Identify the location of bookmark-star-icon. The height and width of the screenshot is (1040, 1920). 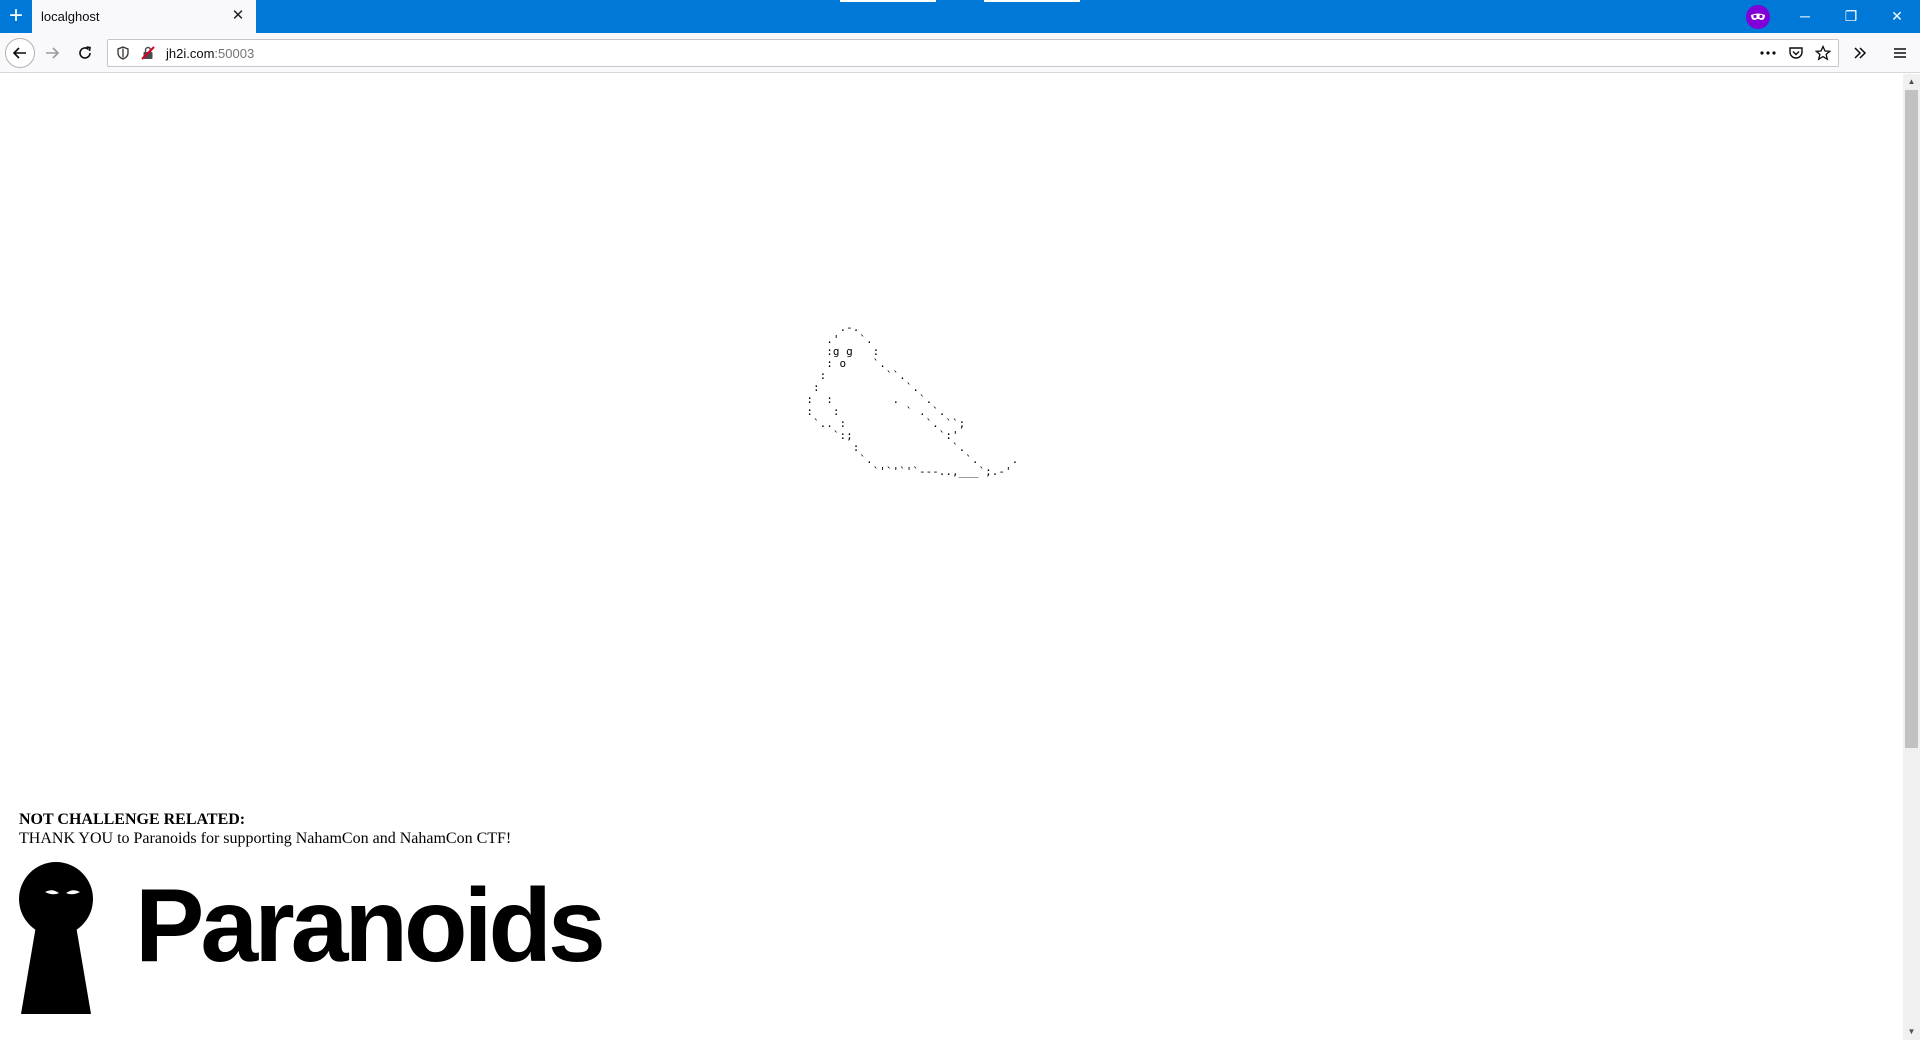
(1823, 55).